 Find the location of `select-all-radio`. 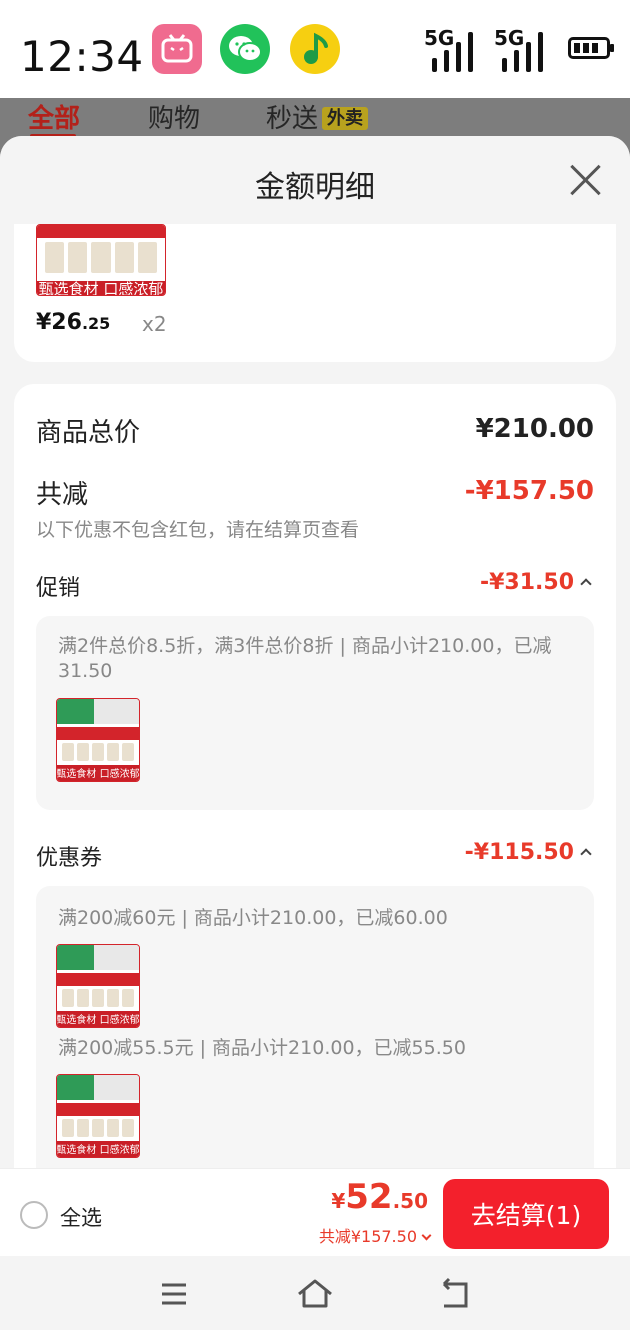

select-all-radio is located at coordinates (34, 1215).